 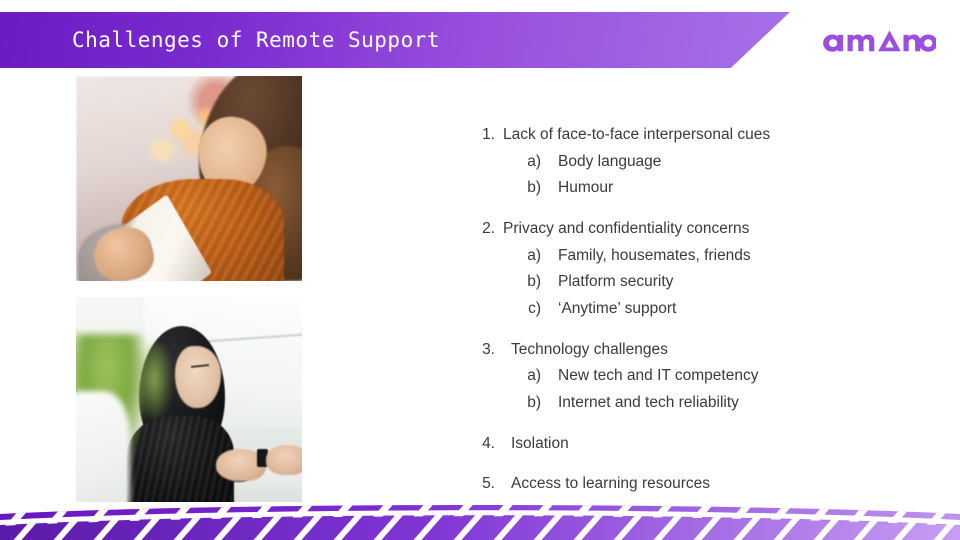 What do you see at coordinates (611, 484) in the screenshot?
I see `list-item-label: Access to learning resources` at bounding box center [611, 484].